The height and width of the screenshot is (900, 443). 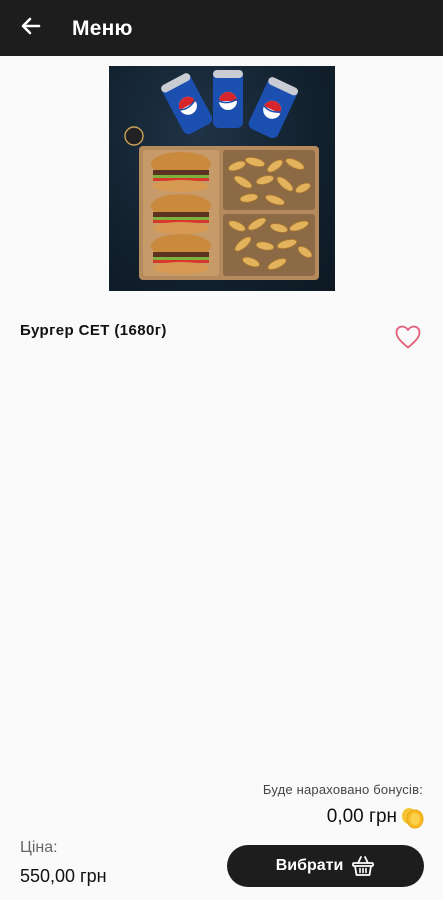 I want to click on heart-outline-icon, so click(x=408, y=339).